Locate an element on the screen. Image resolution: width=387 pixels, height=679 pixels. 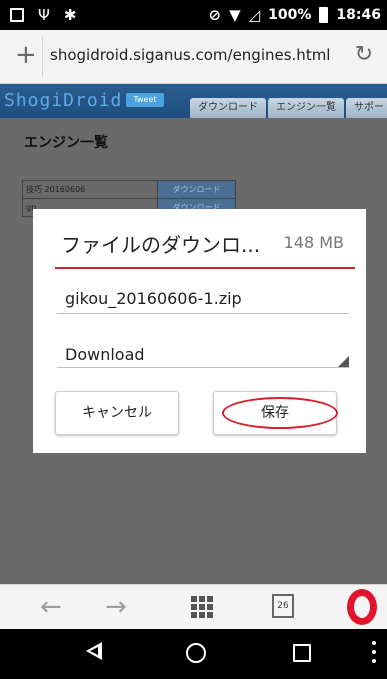
save-button: 保存 is located at coordinates (275, 413).